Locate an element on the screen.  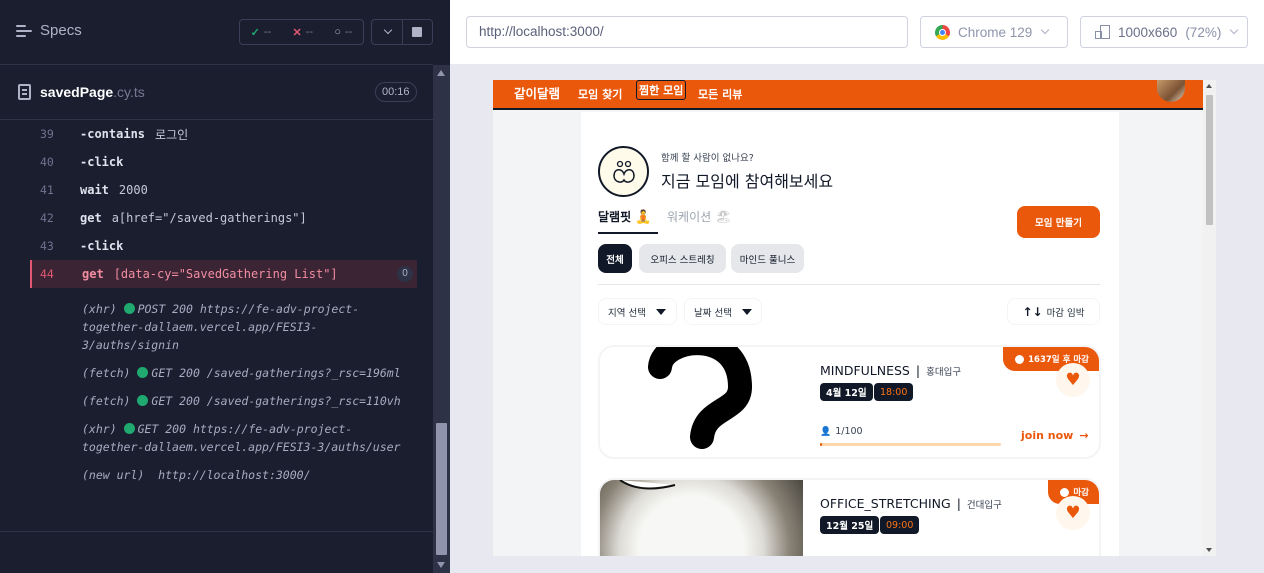
pending-stat: ○ -- is located at coordinates (343, 32).